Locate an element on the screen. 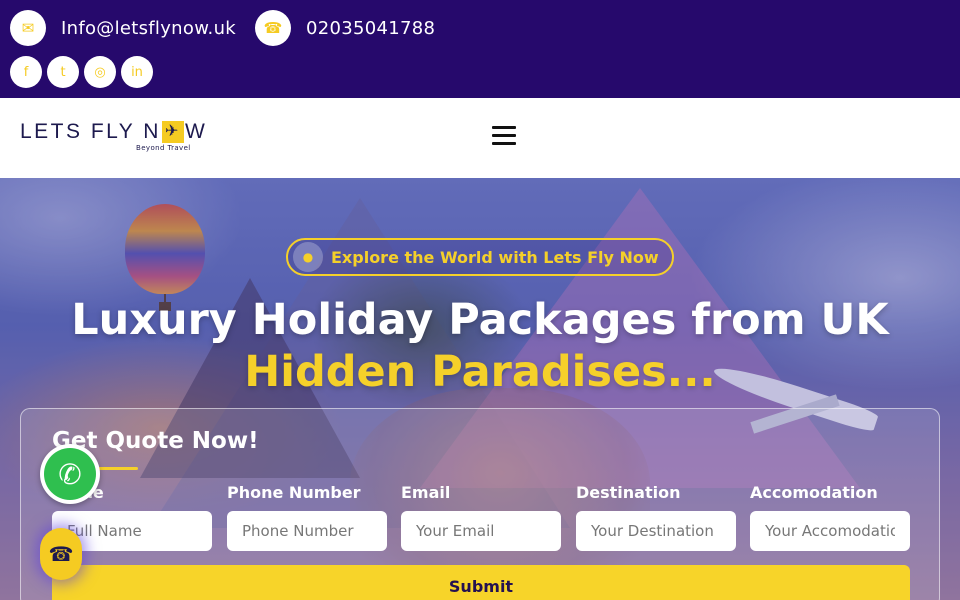 This screenshot has width=960, height=600. email-field-group: Email is located at coordinates (481, 517).